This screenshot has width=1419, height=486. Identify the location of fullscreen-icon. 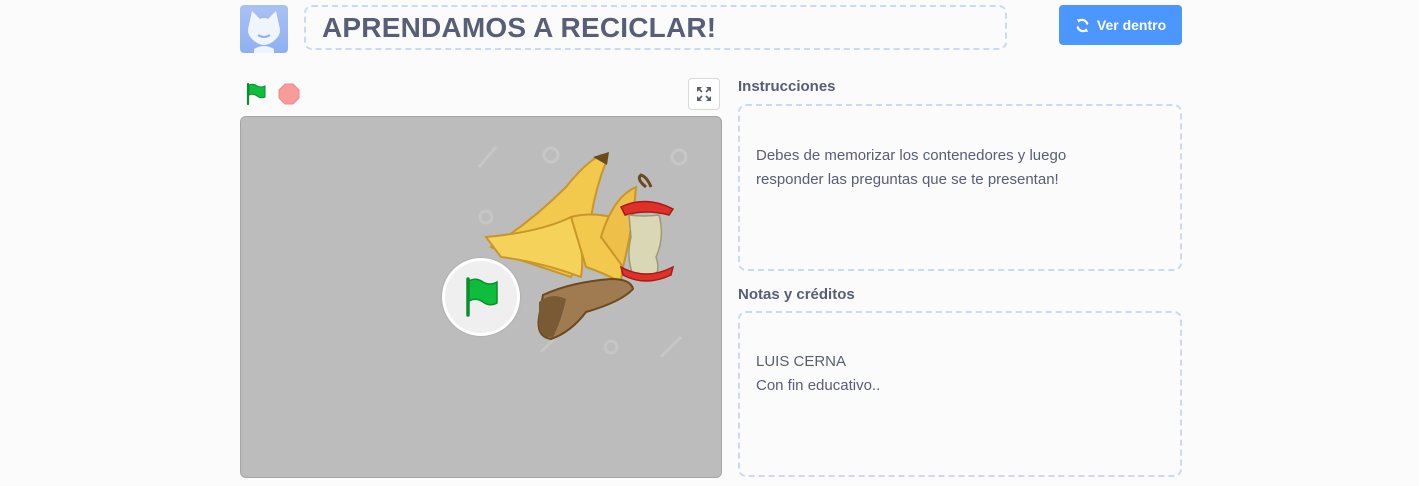
(704, 94).